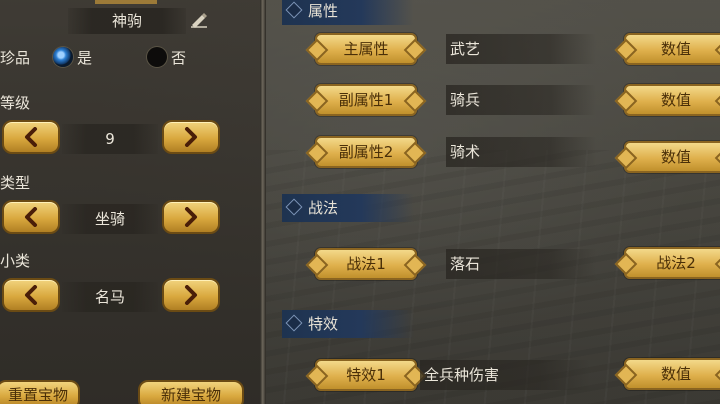 This screenshot has width=720, height=404. I want to click on secondary-attribute-2-value: 骑术, so click(521, 152).